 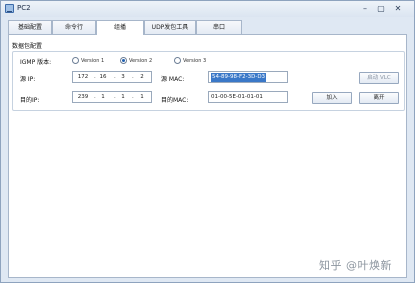 I want to click on igmp-v1-label: Version 1, so click(x=93, y=61).